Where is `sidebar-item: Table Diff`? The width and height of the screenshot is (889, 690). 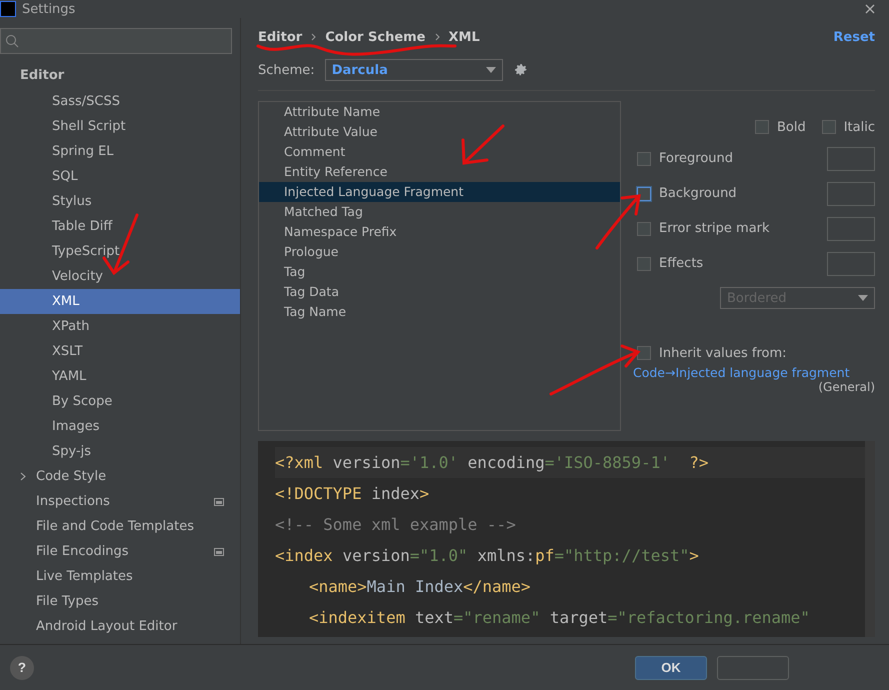 sidebar-item: Table Diff is located at coordinates (120, 226).